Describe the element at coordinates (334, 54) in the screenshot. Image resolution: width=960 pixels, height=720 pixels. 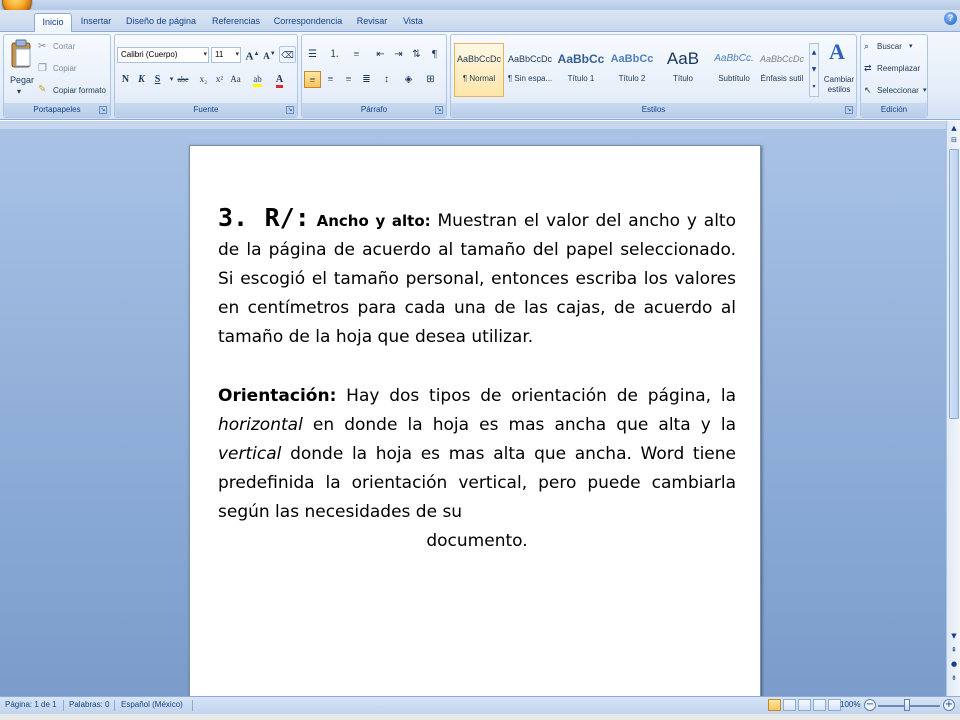
I see `numbering-button: ⒈` at that location.